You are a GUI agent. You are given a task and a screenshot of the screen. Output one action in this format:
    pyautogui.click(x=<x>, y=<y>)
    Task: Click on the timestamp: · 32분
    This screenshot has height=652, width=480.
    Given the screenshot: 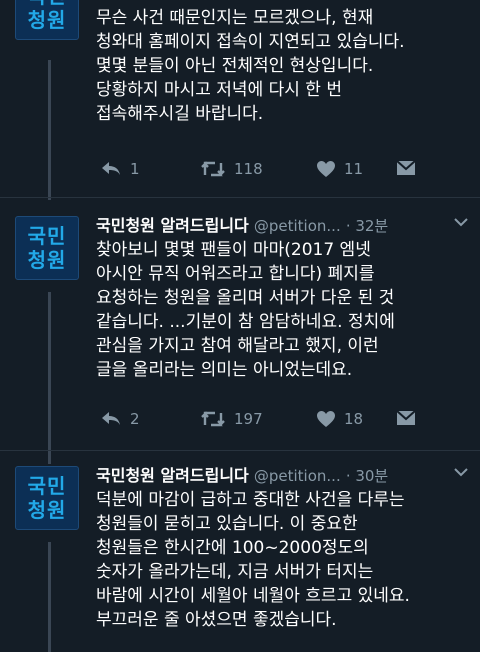 What is the action you would take?
    pyautogui.click(x=367, y=226)
    